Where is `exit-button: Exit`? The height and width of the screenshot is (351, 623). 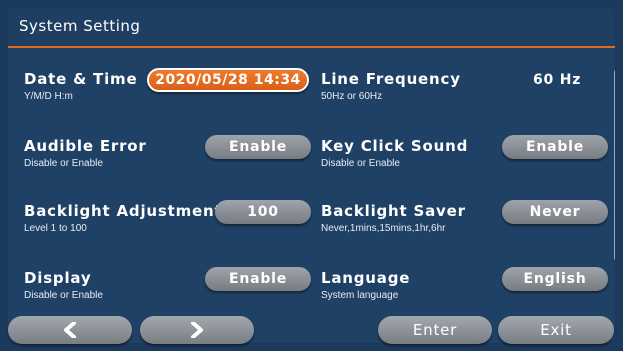 exit-button: Exit is located at coordinates (556, 330).